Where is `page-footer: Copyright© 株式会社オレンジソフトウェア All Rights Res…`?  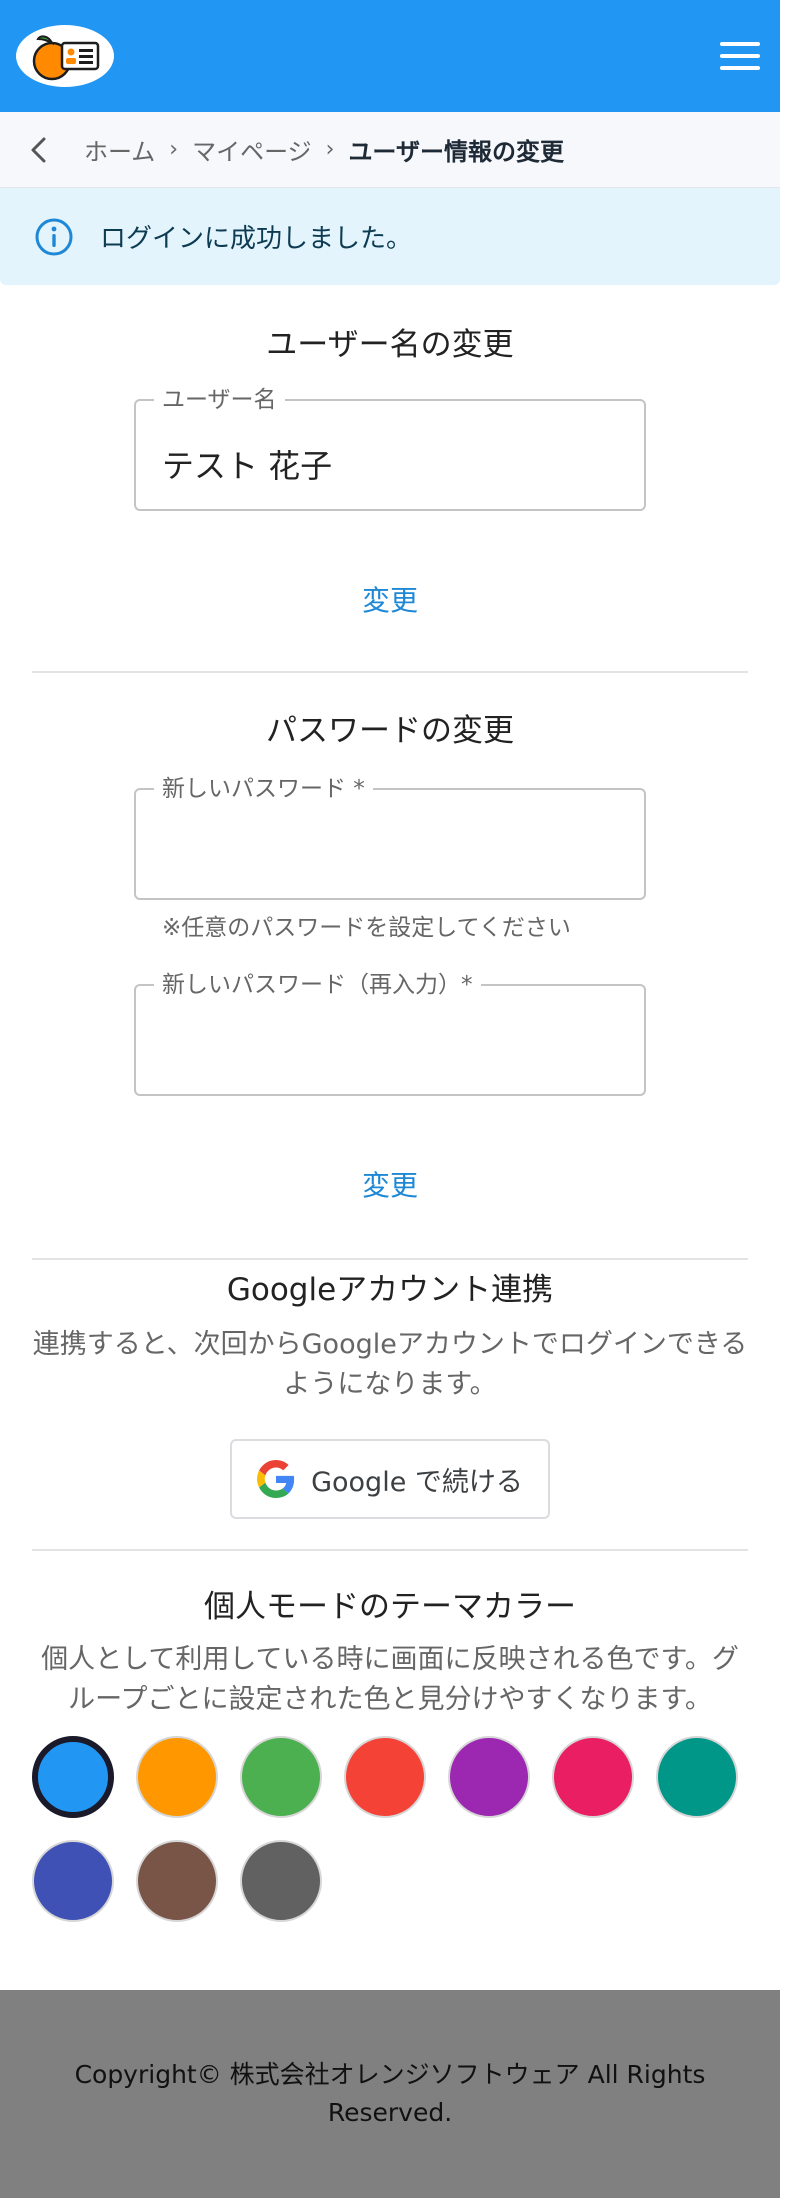 page-footer: Copyright© 株式会社オレンジソフトウェア All Rights Res… is located at coordinates (390, 2094).